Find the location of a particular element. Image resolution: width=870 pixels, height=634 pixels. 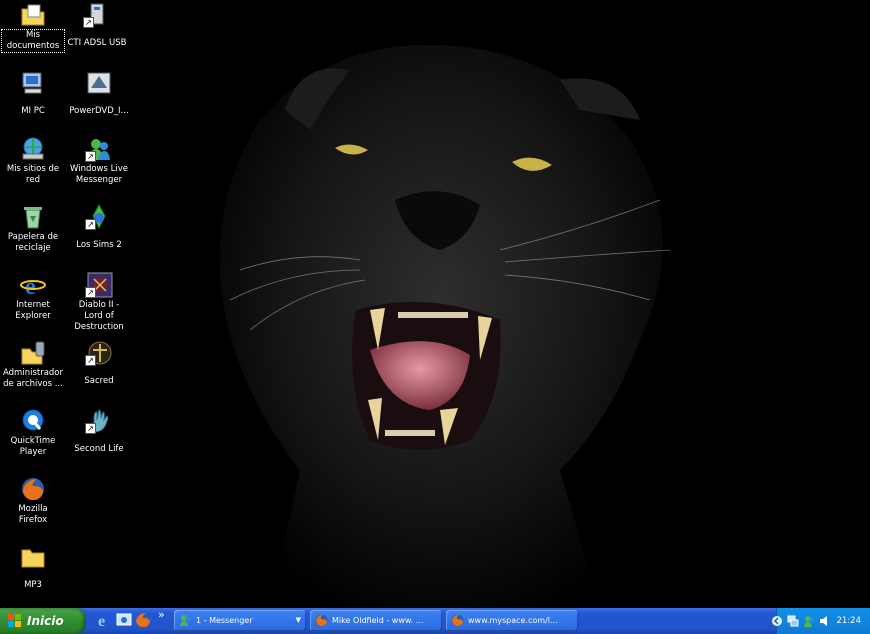

desktop-icon-my-documents: Mis documentos is located at coordinates (33, 27).